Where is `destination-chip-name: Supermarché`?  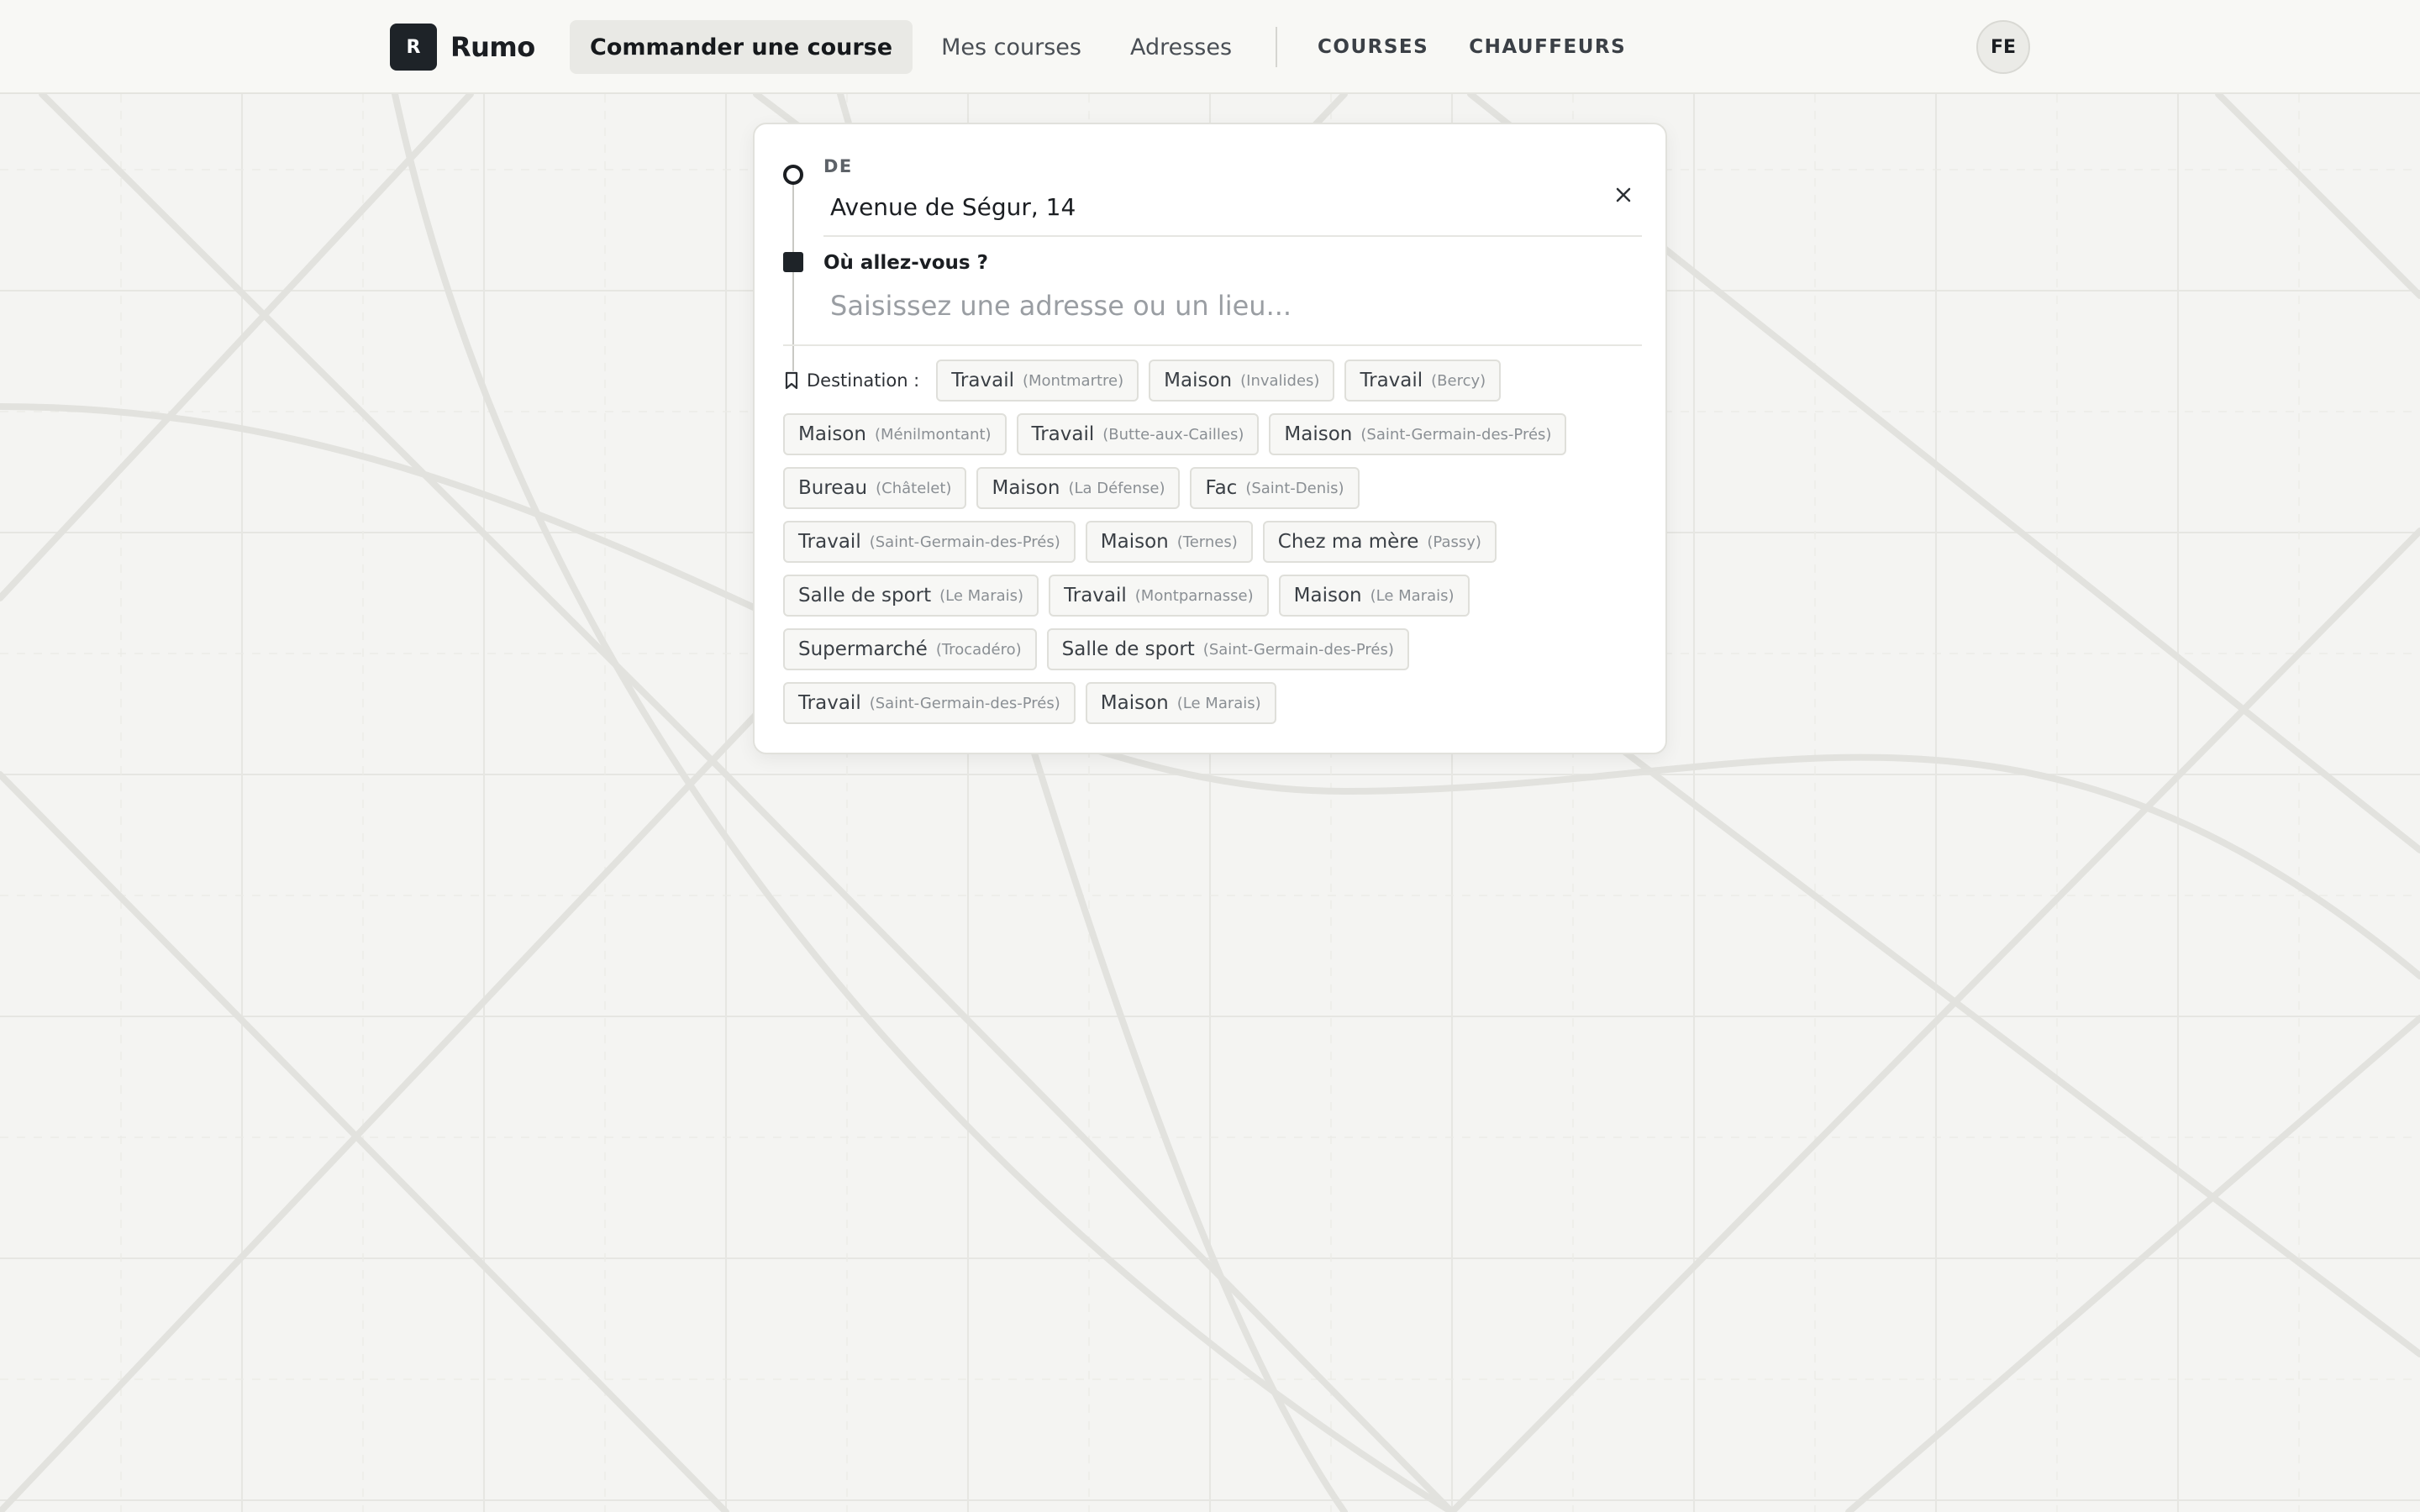 destination-chip-name: Supermarché is located at coordinates (863, 649).